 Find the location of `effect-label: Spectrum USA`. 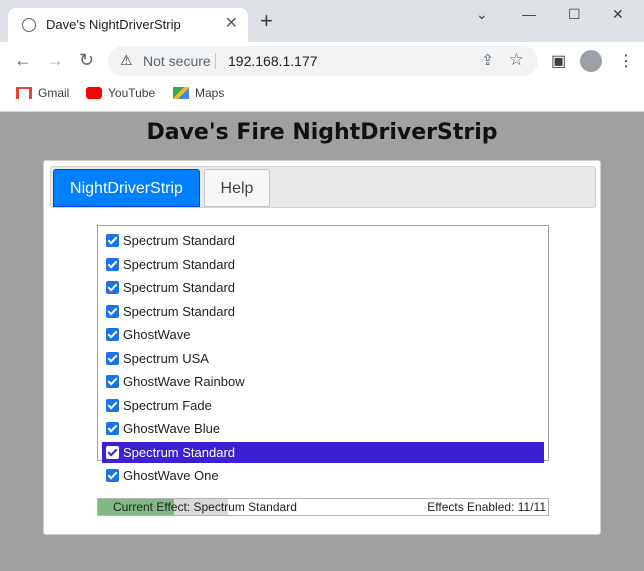

effect-label: Spectrum USA is located at coordinates (166, 358).